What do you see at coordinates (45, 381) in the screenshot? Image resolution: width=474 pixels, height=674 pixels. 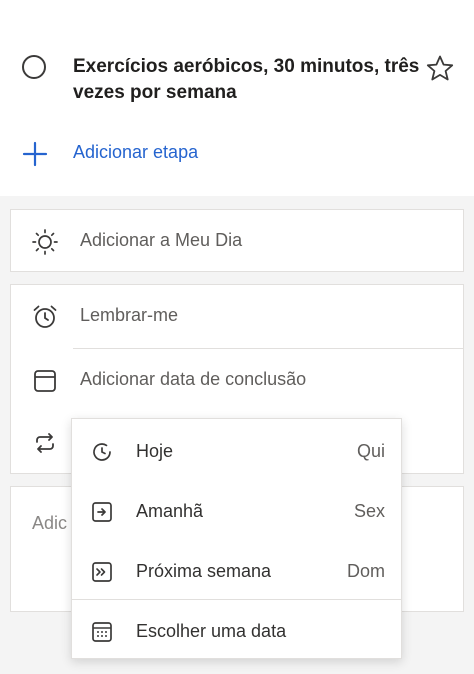 I see `calendar-icon` at bounding box center [45, 381].